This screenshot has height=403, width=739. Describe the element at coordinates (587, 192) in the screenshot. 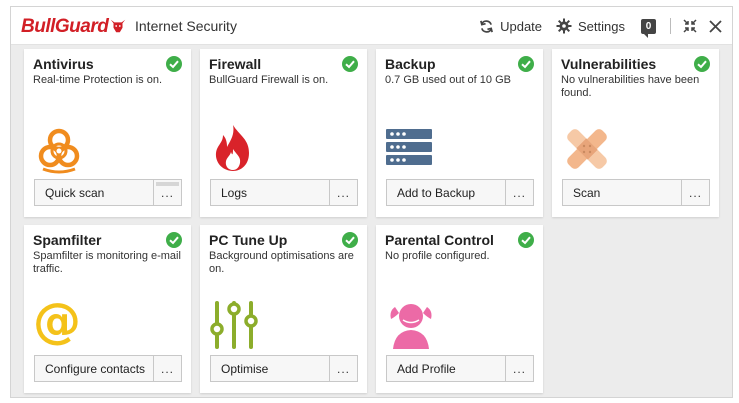

I see `action-label: Scan` at that location.